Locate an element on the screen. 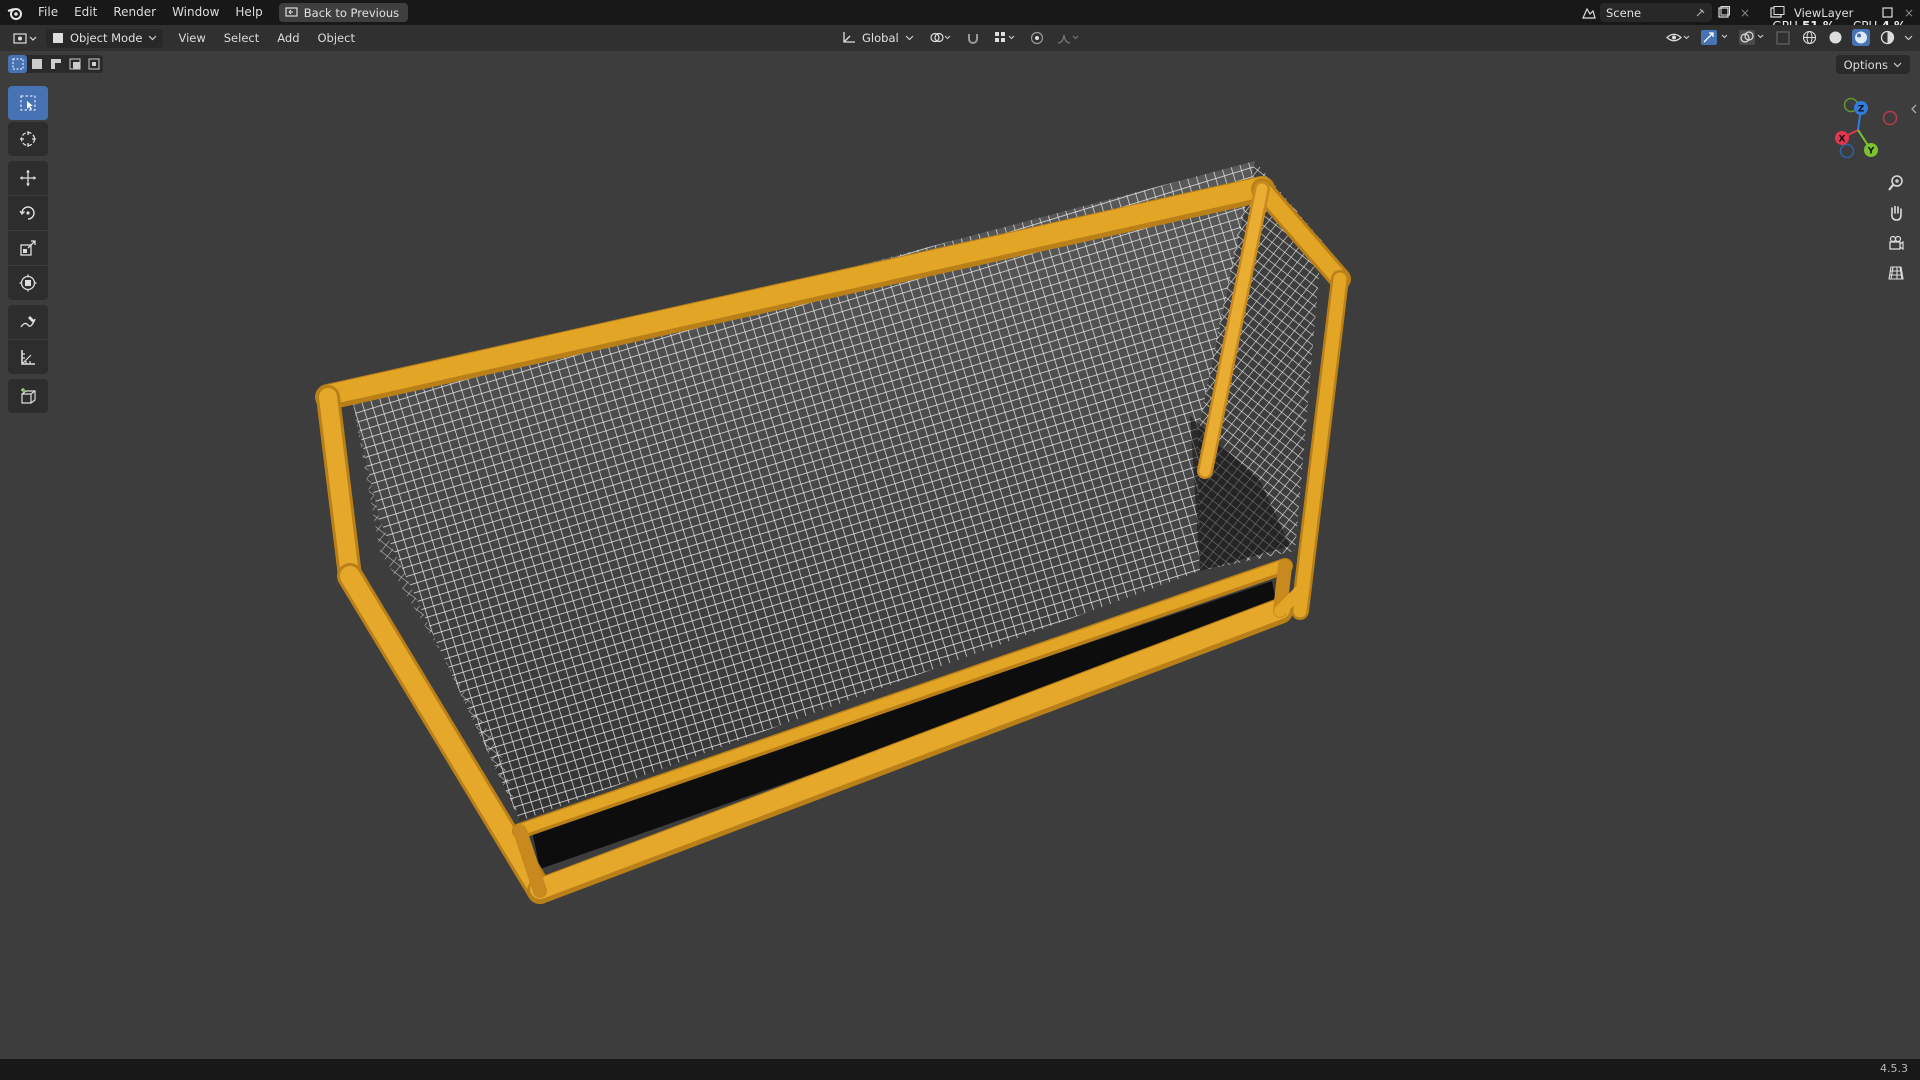 Image resolution: width=1920 pixels, height=1080 pixels. xray-toggle-icon is located at coordinates (1783, 37).